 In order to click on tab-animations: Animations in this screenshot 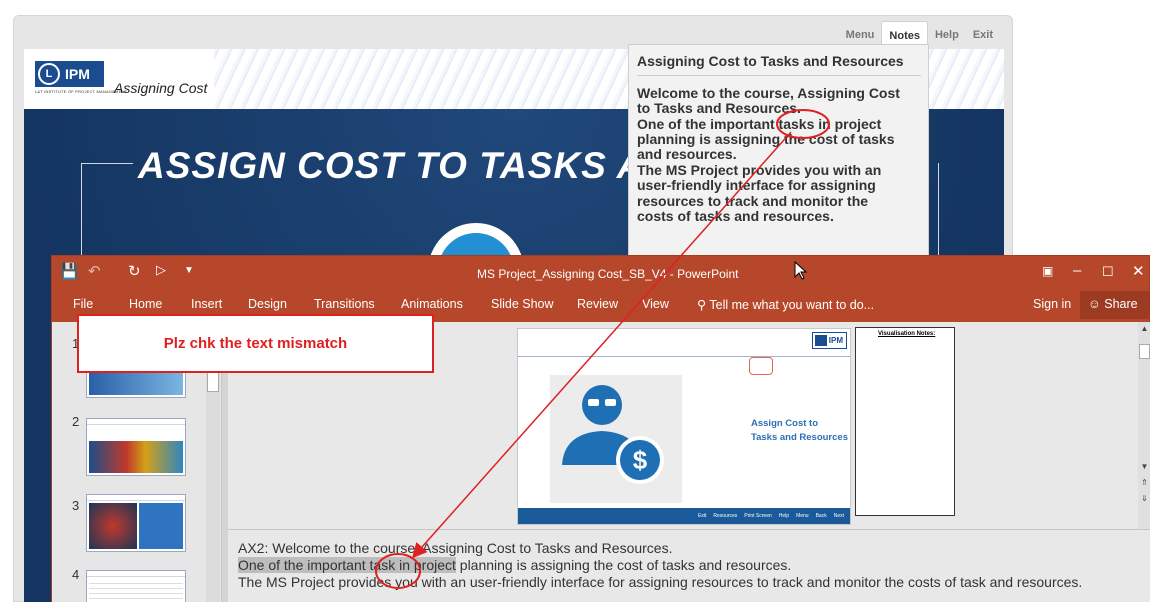, I will do `click(432, 304)`.